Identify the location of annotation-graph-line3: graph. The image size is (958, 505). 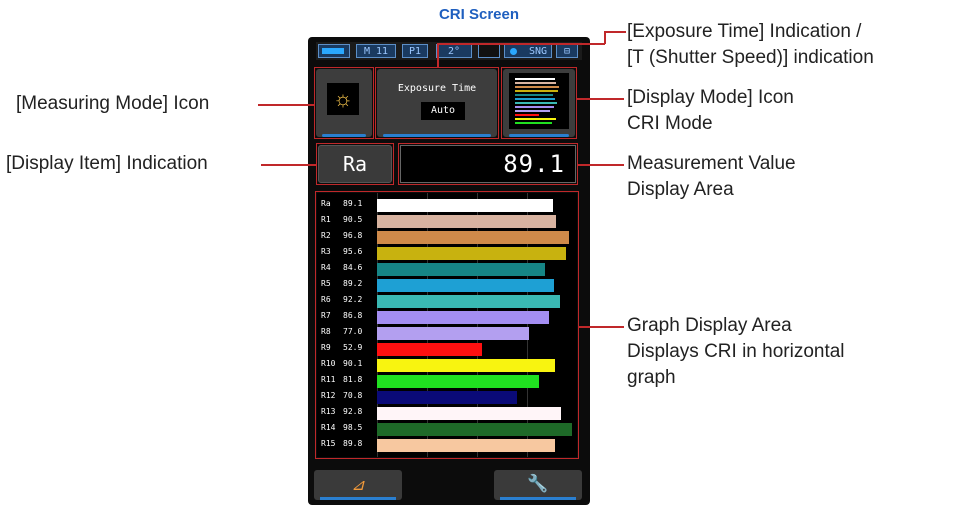
(651, 377).